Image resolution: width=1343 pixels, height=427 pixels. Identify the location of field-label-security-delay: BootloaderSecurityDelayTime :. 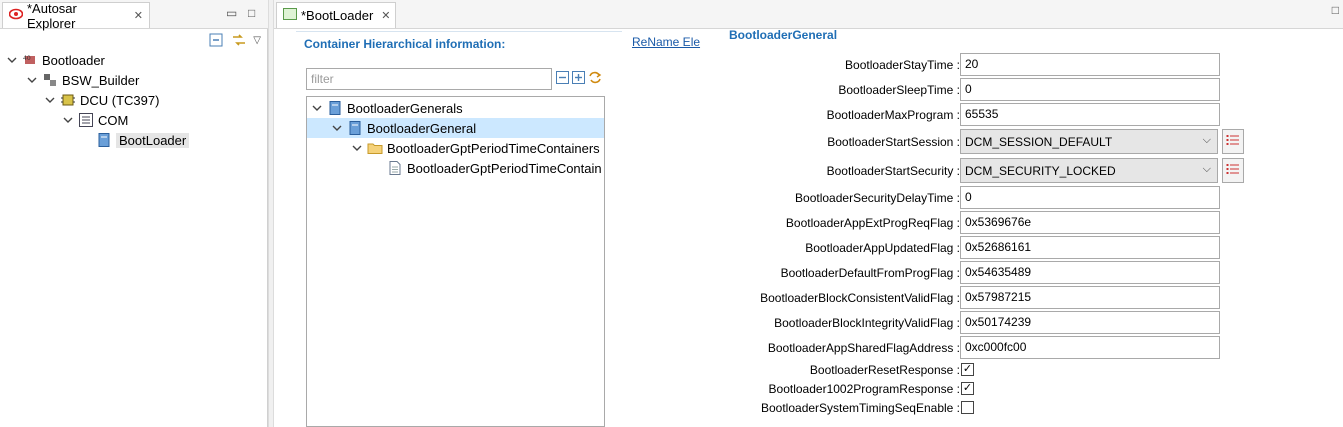
(877, 198).